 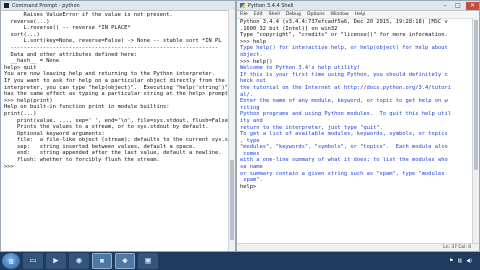 I want to click on menu-shell: Shell, so click(x=274, y=14).